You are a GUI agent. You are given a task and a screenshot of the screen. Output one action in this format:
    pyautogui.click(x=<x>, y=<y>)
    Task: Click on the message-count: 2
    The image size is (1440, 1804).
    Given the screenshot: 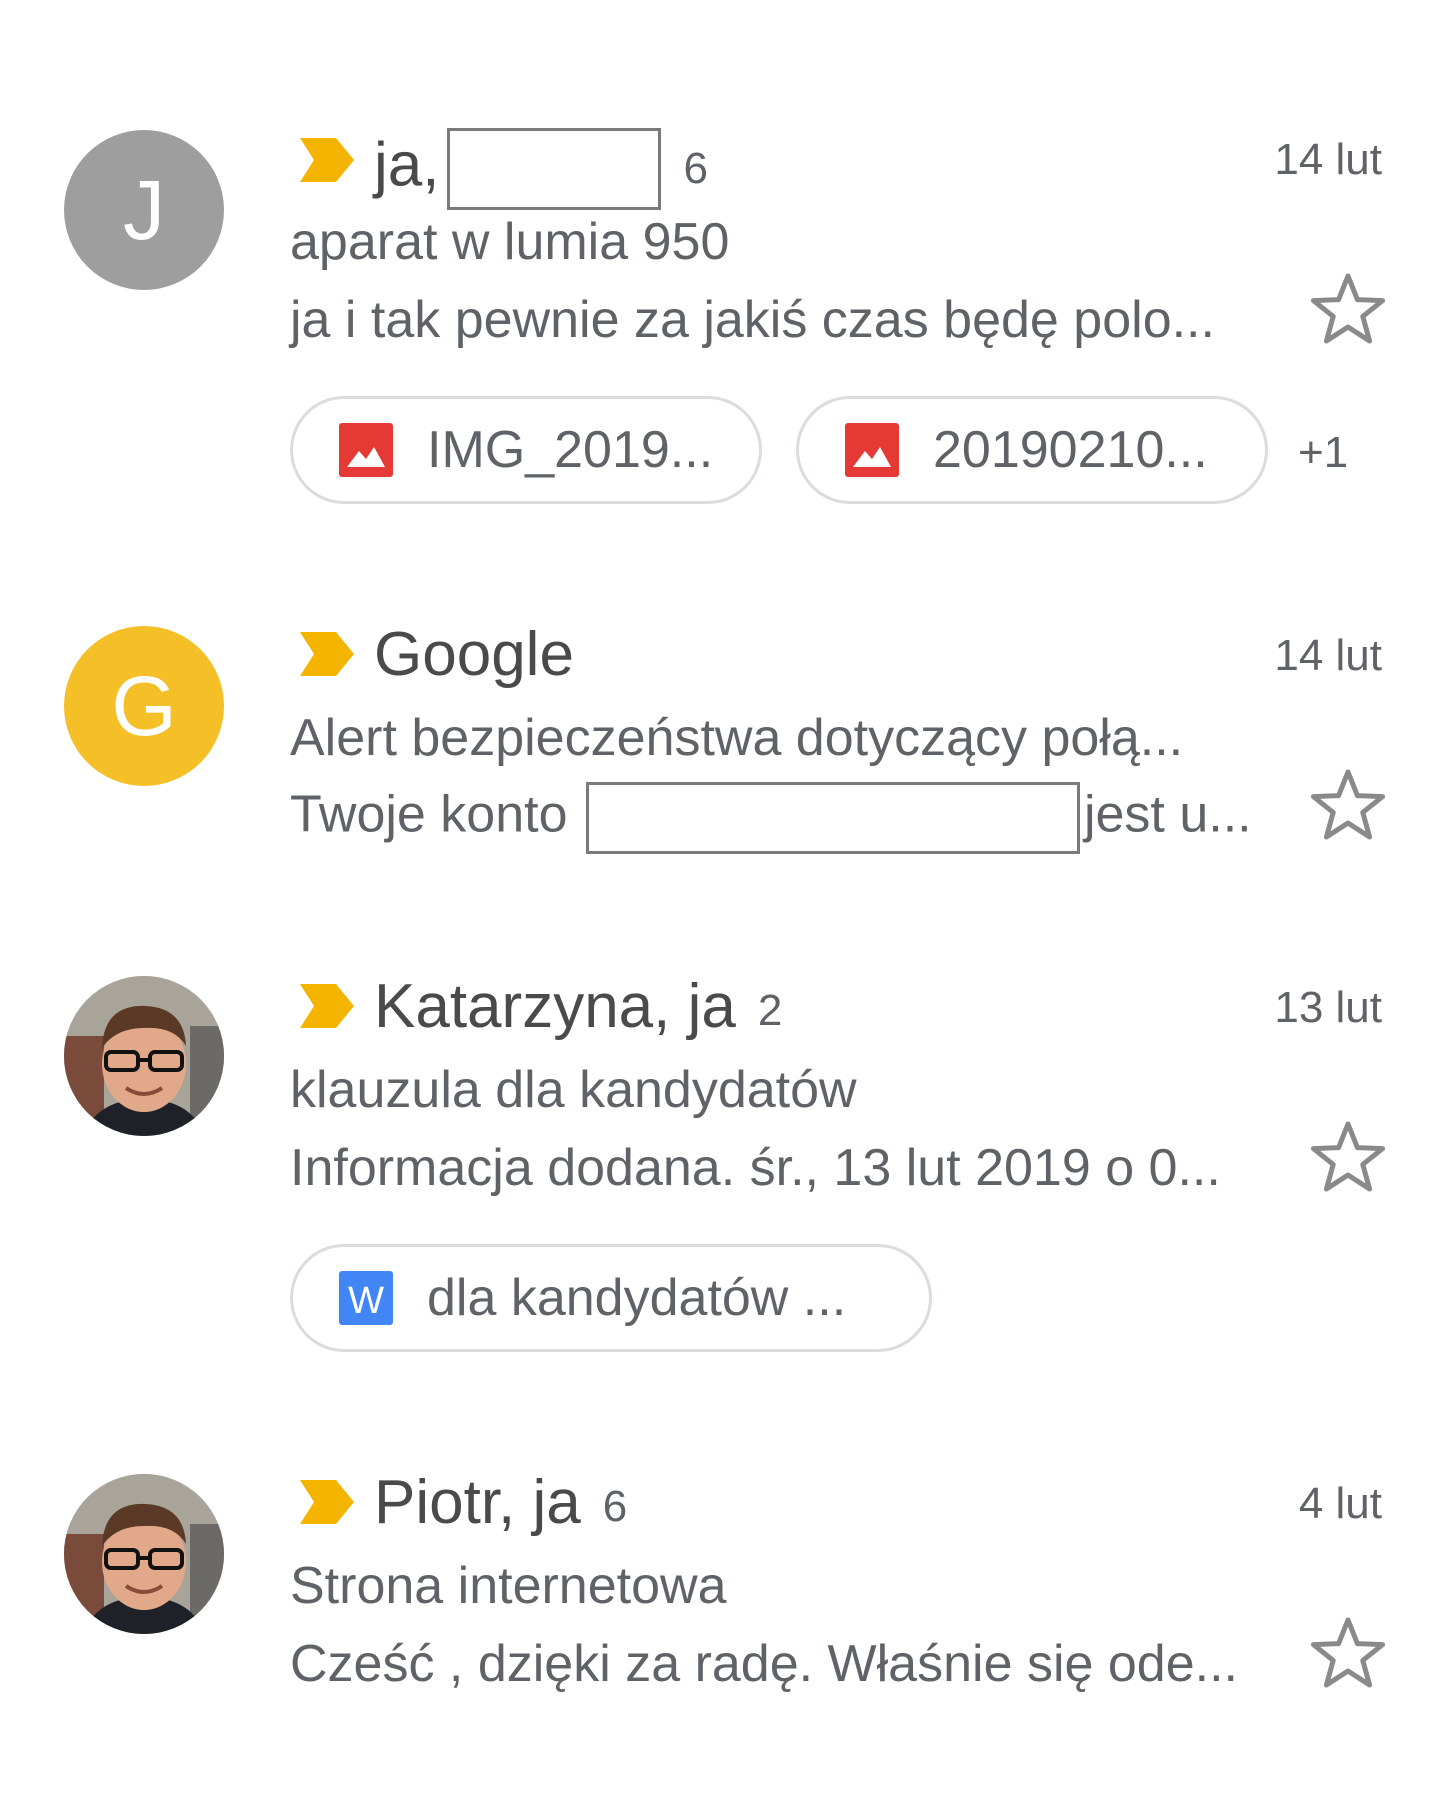 What is the action you would take?
    pyautogui.click(x=770, y=1010)
    